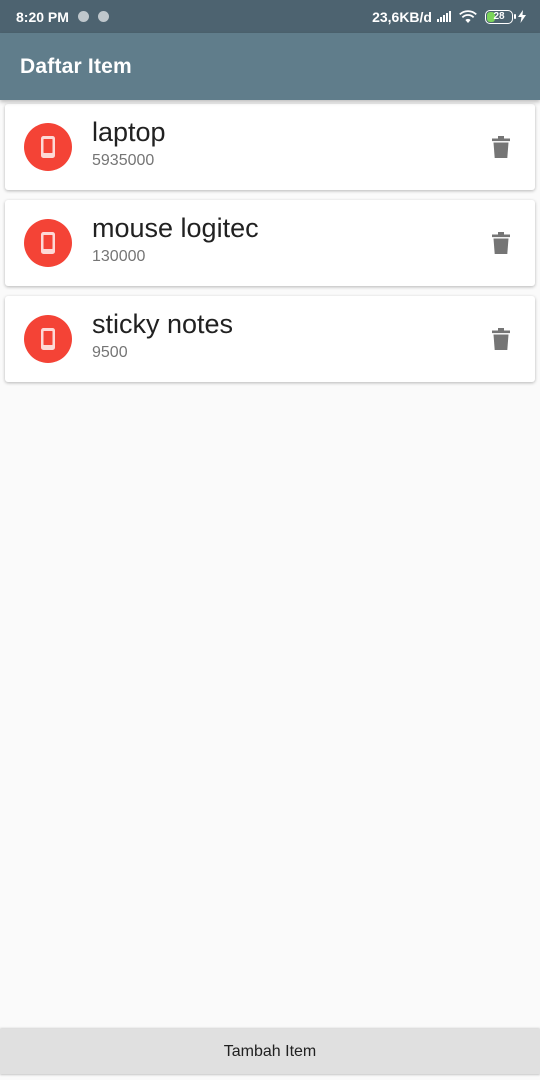 This screenshot has width=540, height=1080. Describe the element at coordinates (522, 16) in the screenshot. I see `charging-bolt-icon` at that location.